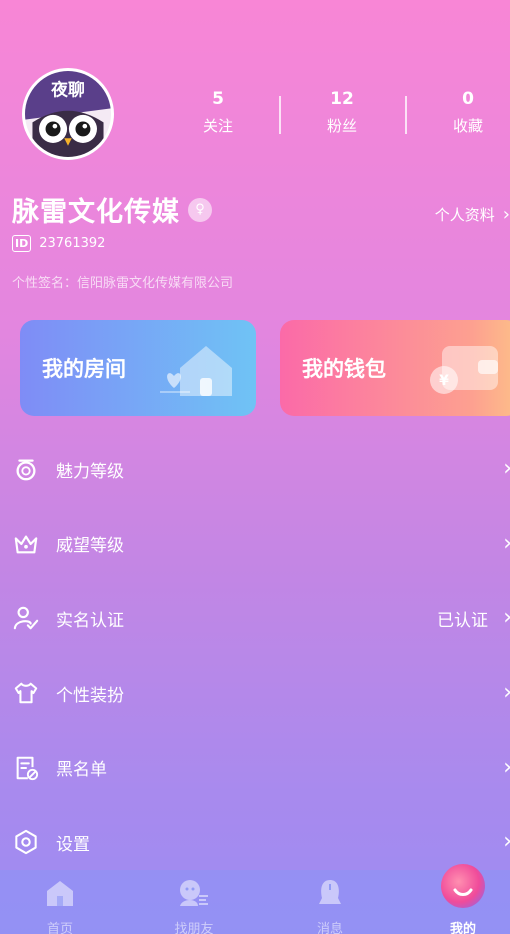 Image resolution: width=510 pixels, height=934 pixels. Describe the element at coordinates (462, 620) in the screenshot. I see `verification-status: 已认证` at that location.